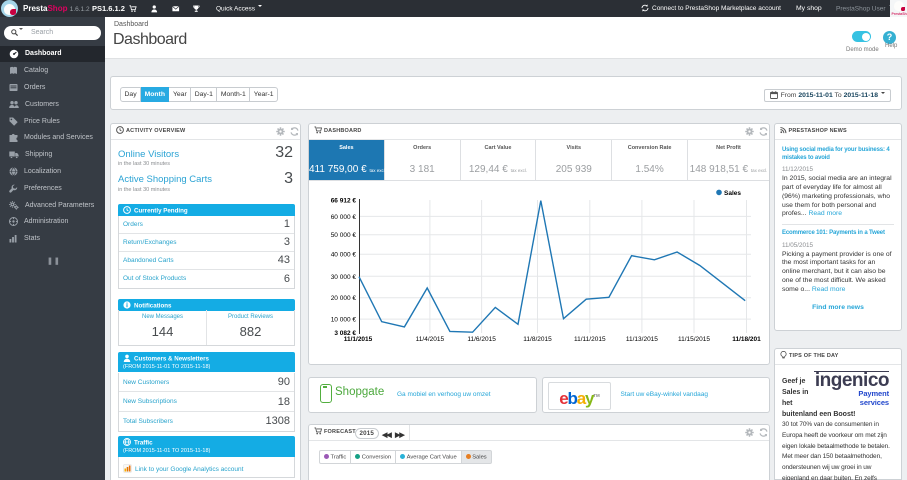  I want to click on svg-text: 11/18/201, so click(746, 339).